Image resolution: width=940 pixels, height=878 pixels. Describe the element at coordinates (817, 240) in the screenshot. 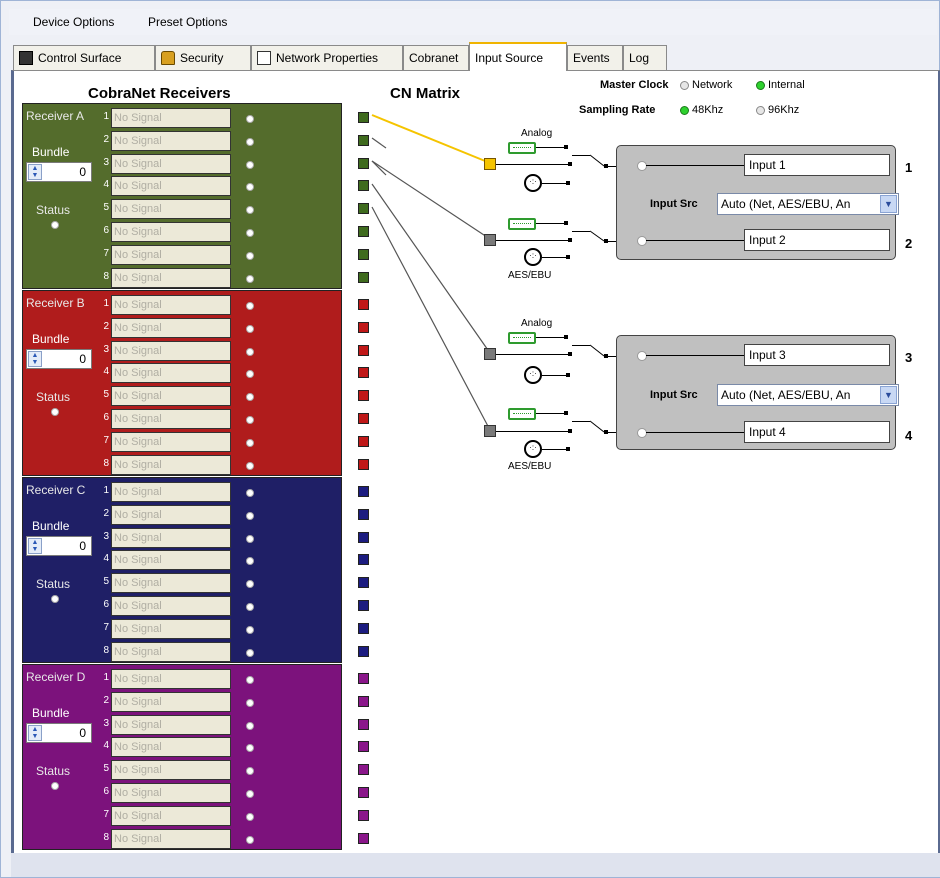

I see `input-2-field: Input 2` at that location.